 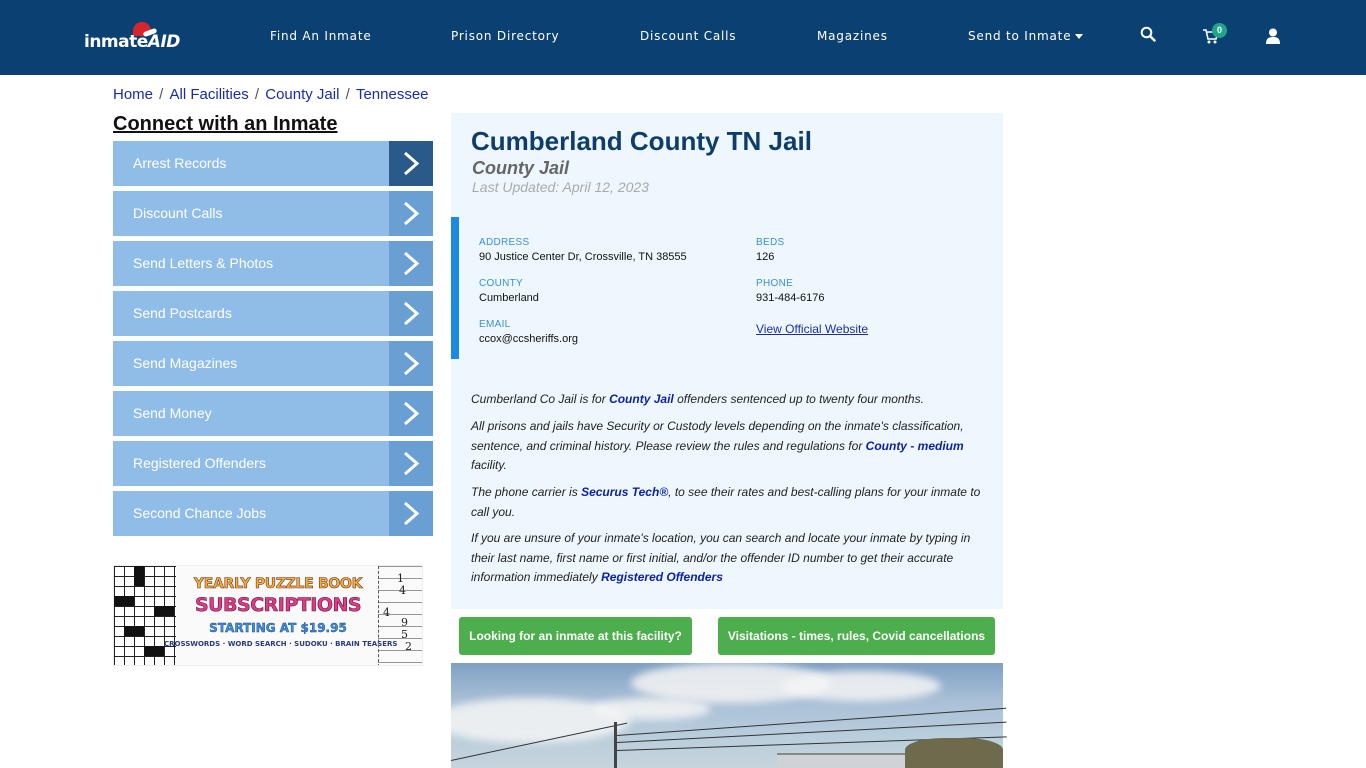 I want to click on breadcrumb-home: Home, so click(x=133, y=94).